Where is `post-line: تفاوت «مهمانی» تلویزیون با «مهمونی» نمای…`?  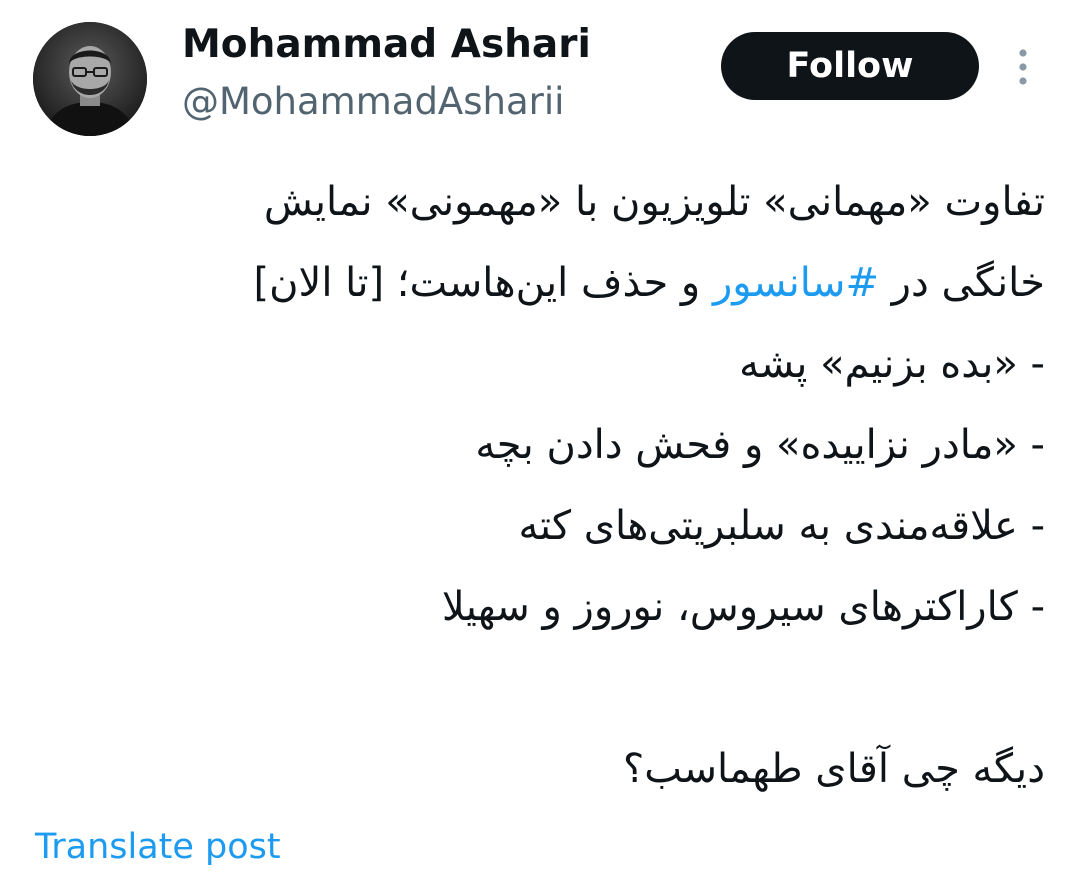 post-line: تفاوت «مهمانی» تلویزیون با «مهمونی» نمای… is located at coordinates (654, 202).